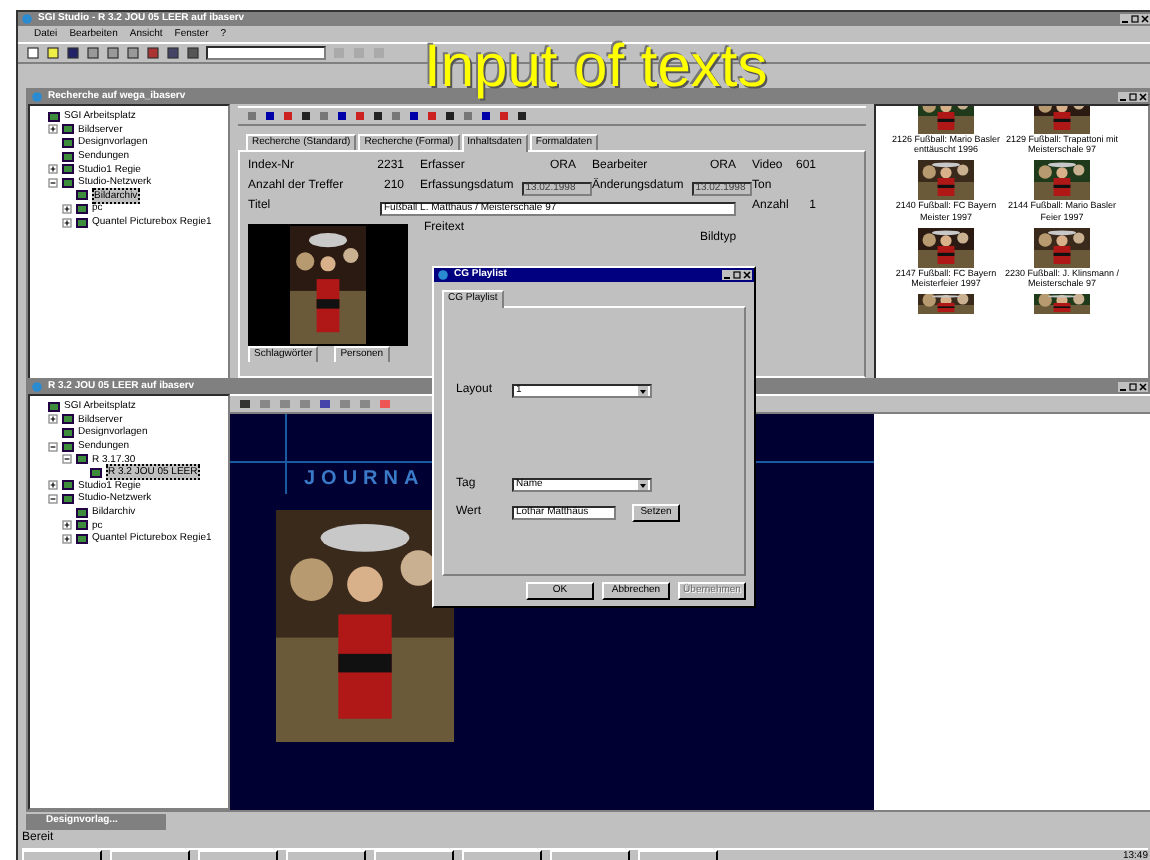 Image resolution: width=1150 pixels, height=860 pixels. What do you see at coordinates (364, 480) in the screenshot?
I see `canvas-heading: JOURNA` at bounding box center [364, 480].